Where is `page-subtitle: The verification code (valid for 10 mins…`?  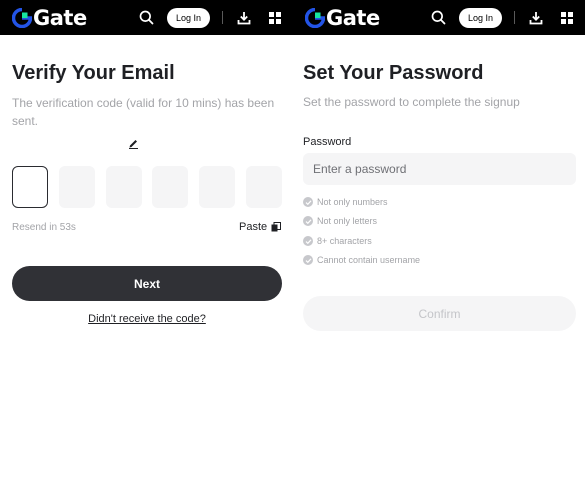 page-subtitle: The verification code (valid for 10 mins… is located at coordinates (143, 112).